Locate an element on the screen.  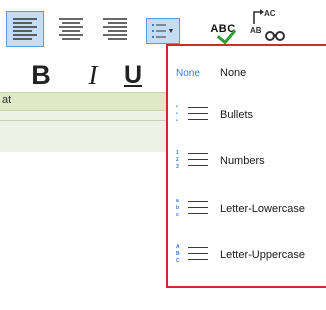
number-marker: 3 is located at coordinates (177, 167).